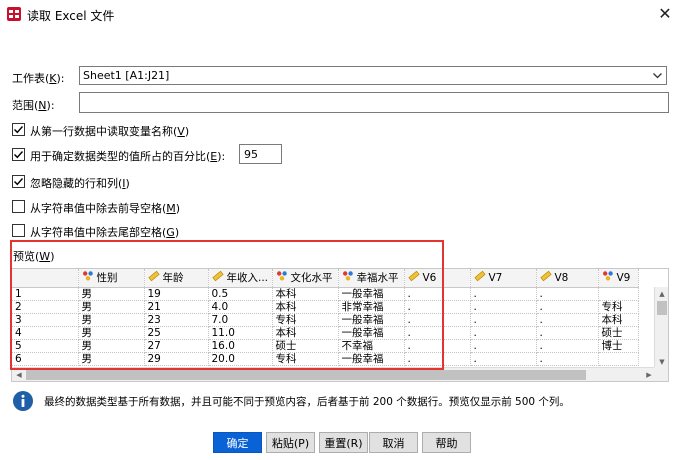  Describe the element at coordinates (18, 230) in the screenshot. I see `trim-trailing-checkbox` at that location.